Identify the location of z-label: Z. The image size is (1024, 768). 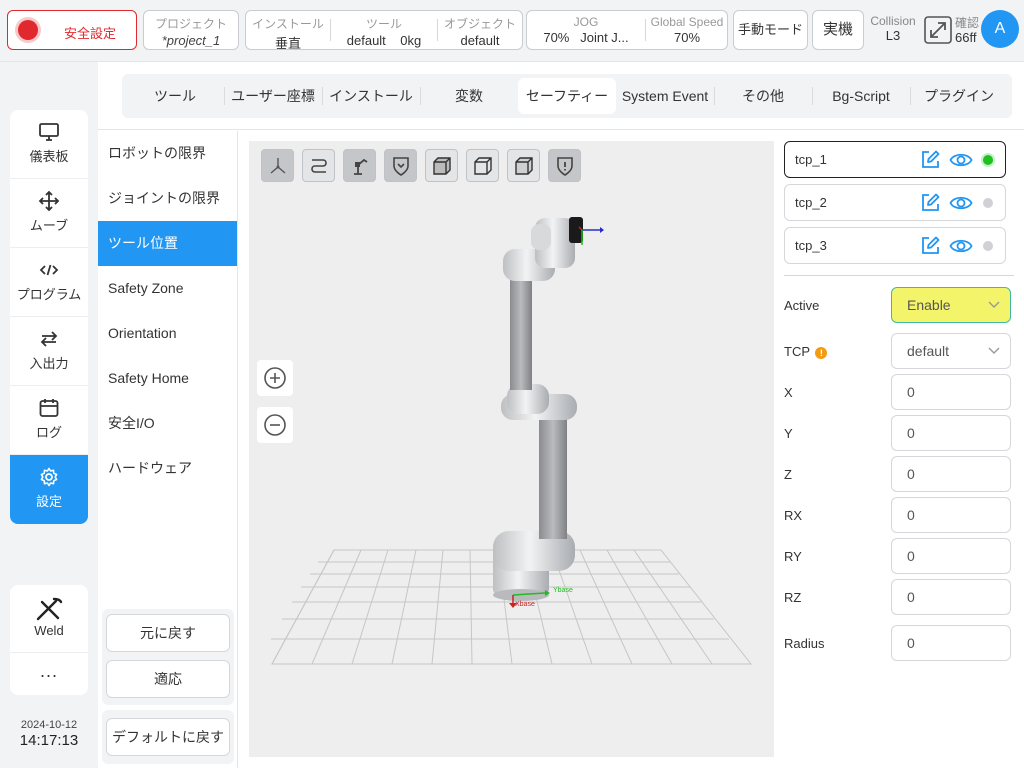
(788, 474).